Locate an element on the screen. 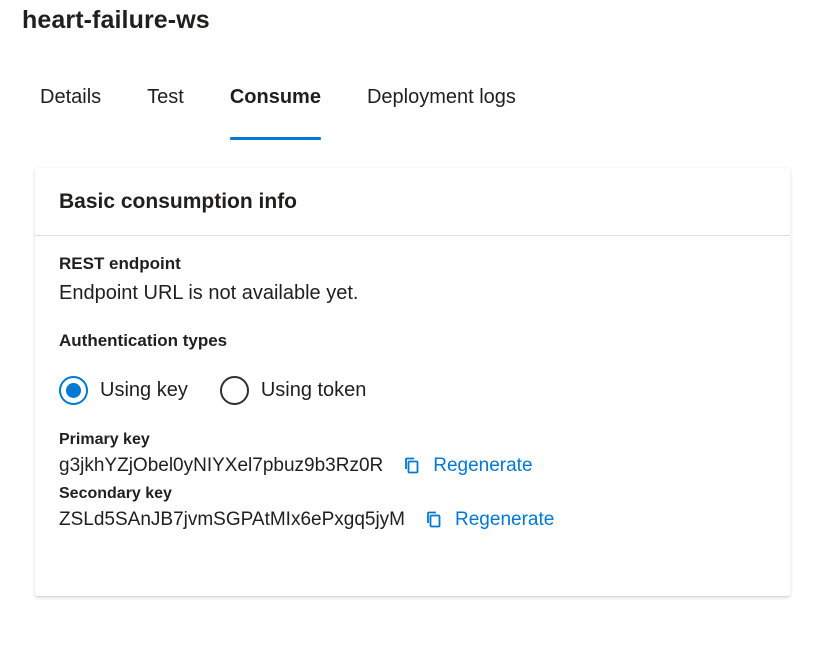  tab-consume: Consume is located at coordinates (275, 113).